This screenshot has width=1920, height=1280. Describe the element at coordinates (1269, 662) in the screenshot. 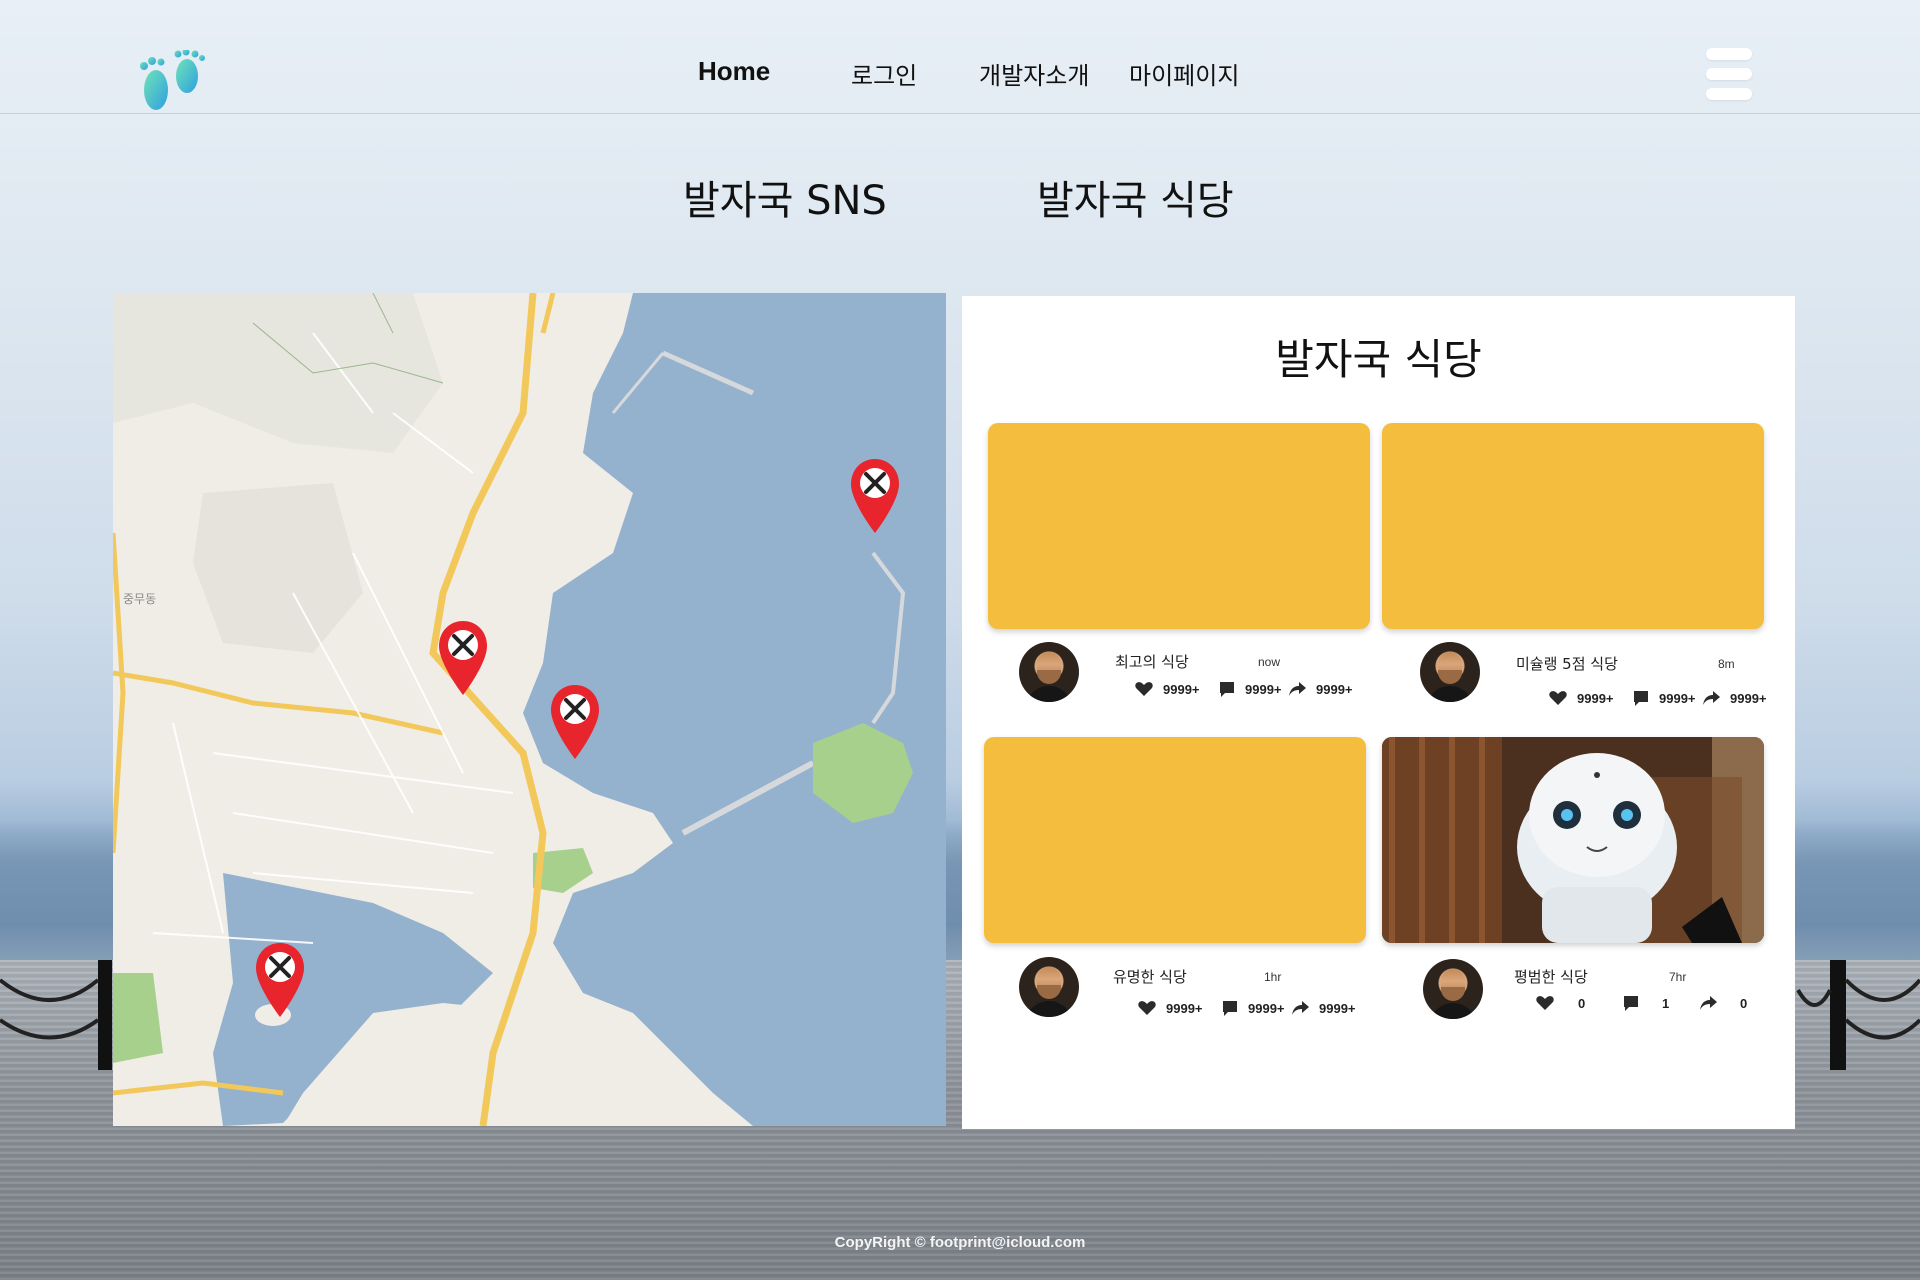

I see `post-time: now` at that location.